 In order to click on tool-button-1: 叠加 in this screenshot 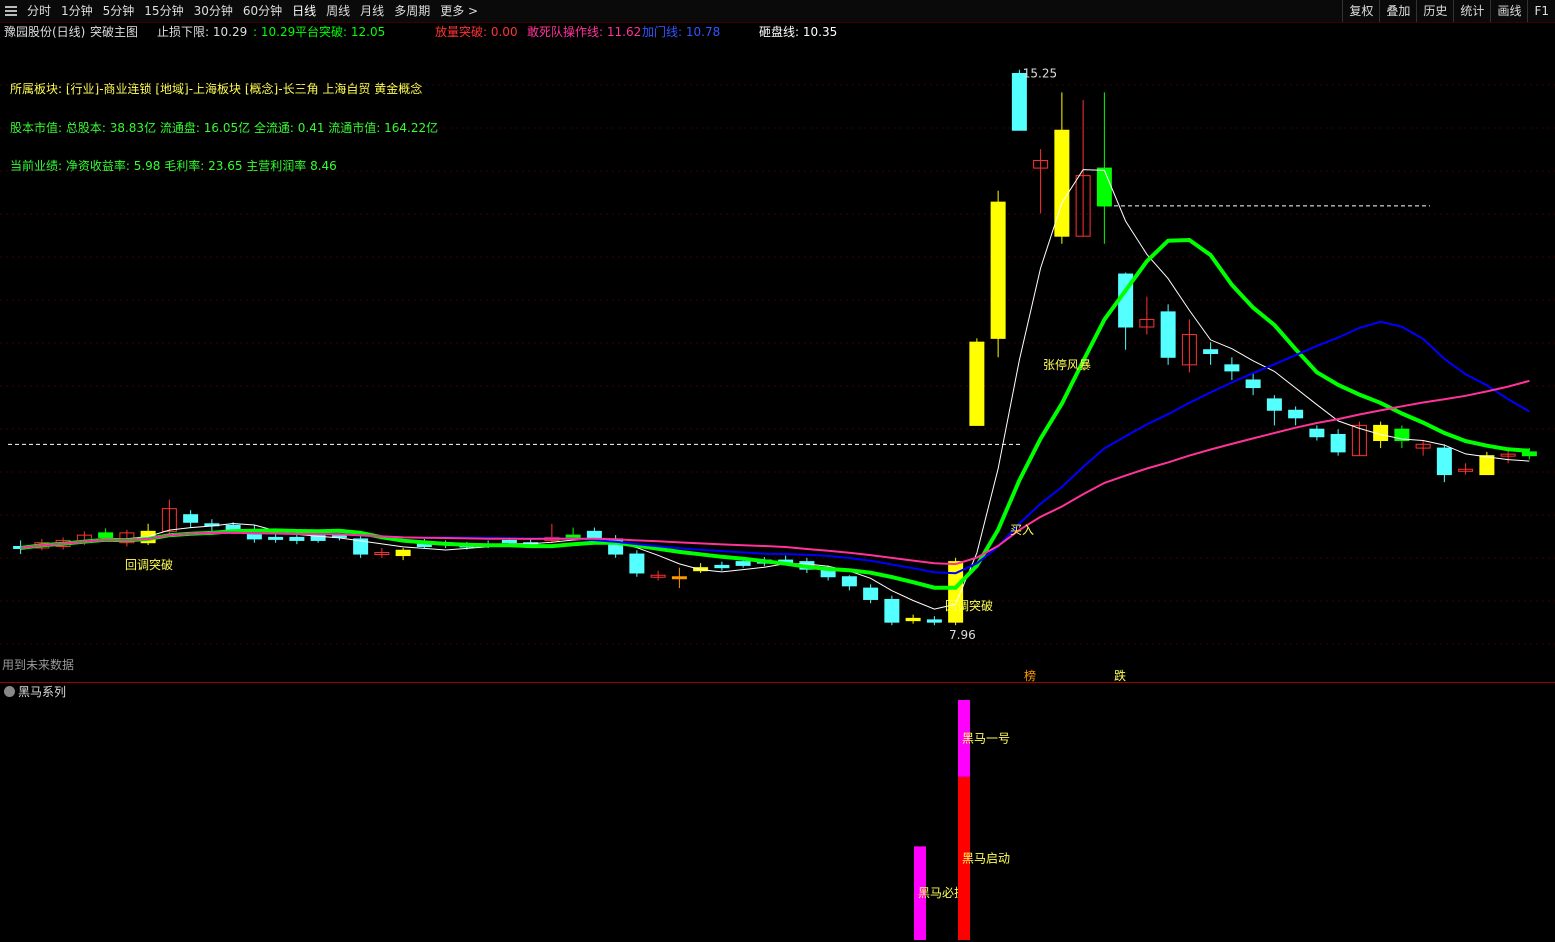, I will do `click(1397, 11)`.